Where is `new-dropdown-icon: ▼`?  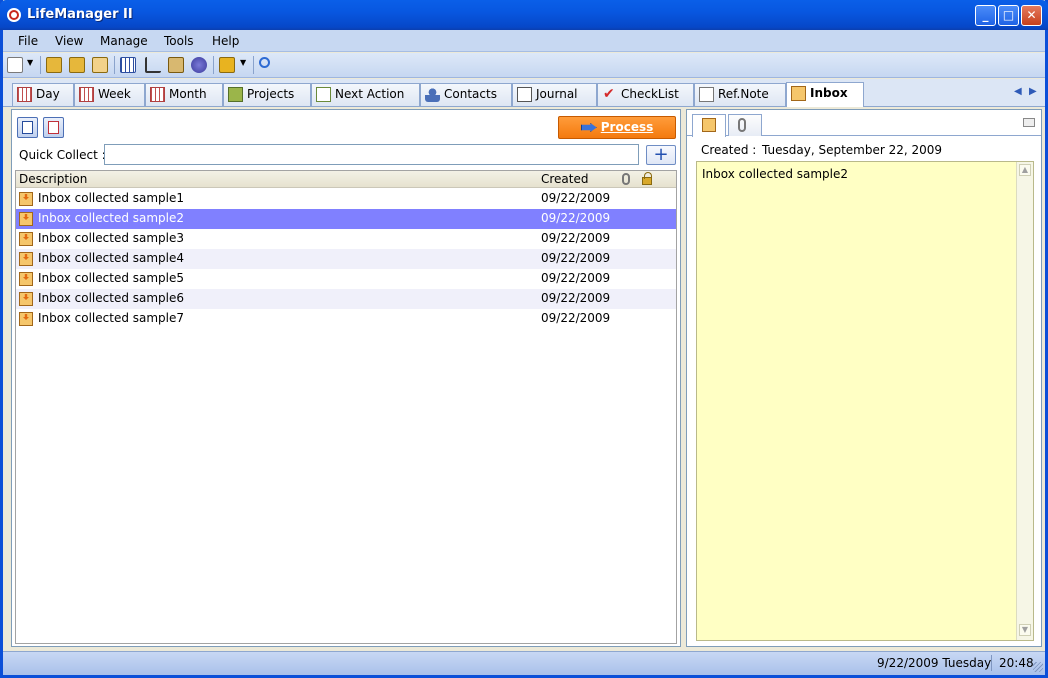 new-dropdown-icon: ▼ is located at coordinates (30, 62).